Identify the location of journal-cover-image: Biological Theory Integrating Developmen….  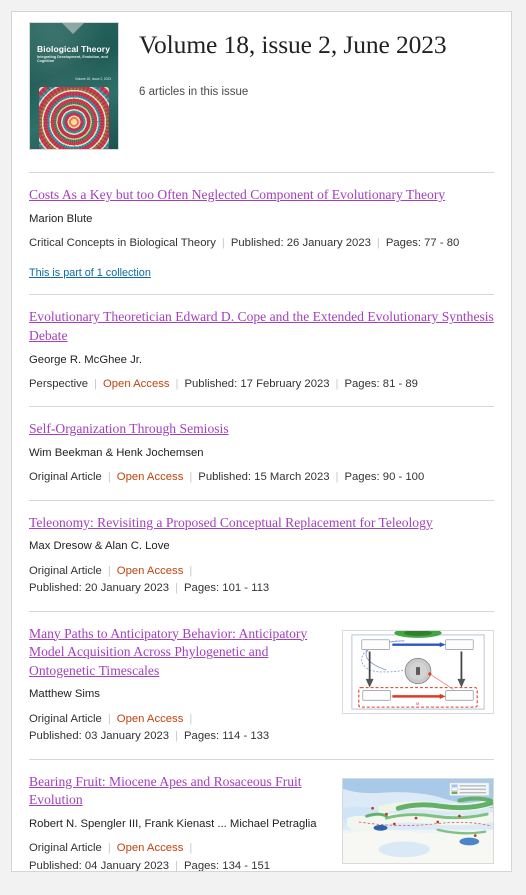
(74, 86).